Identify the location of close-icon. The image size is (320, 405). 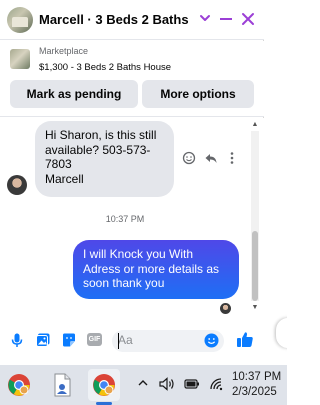
(248, 19).